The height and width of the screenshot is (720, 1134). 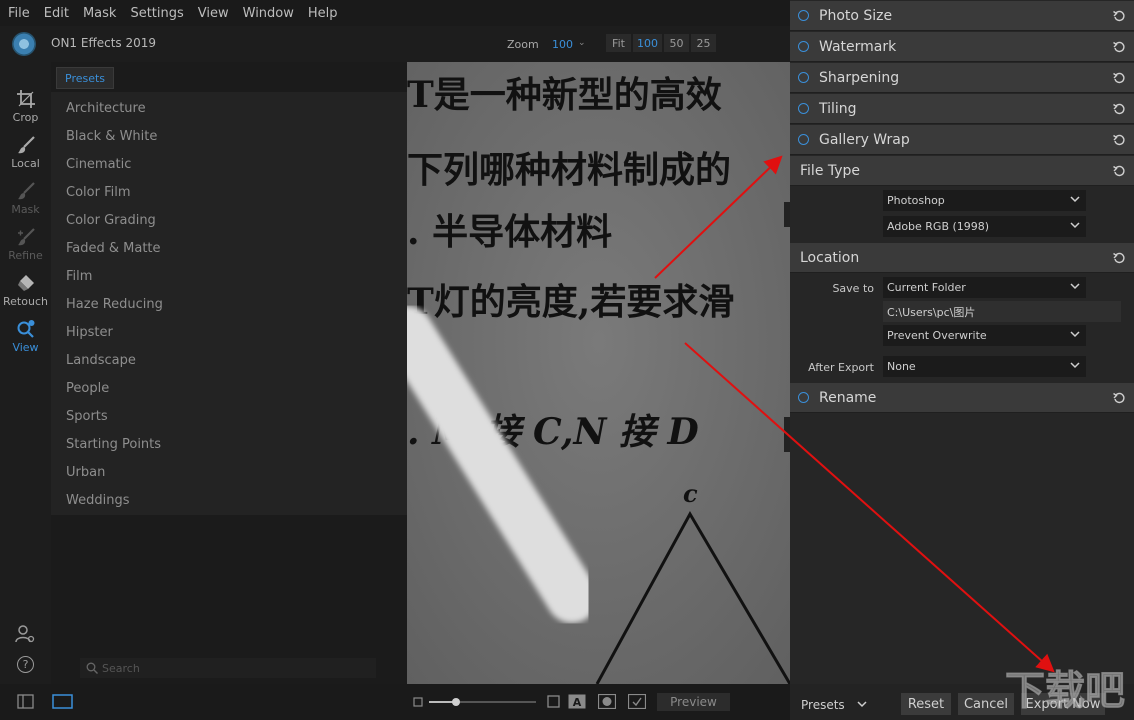 What do you see at coordinates (553, 701) in the screenshot?
I see `large-image-icon` at bounding box center [553, 701].